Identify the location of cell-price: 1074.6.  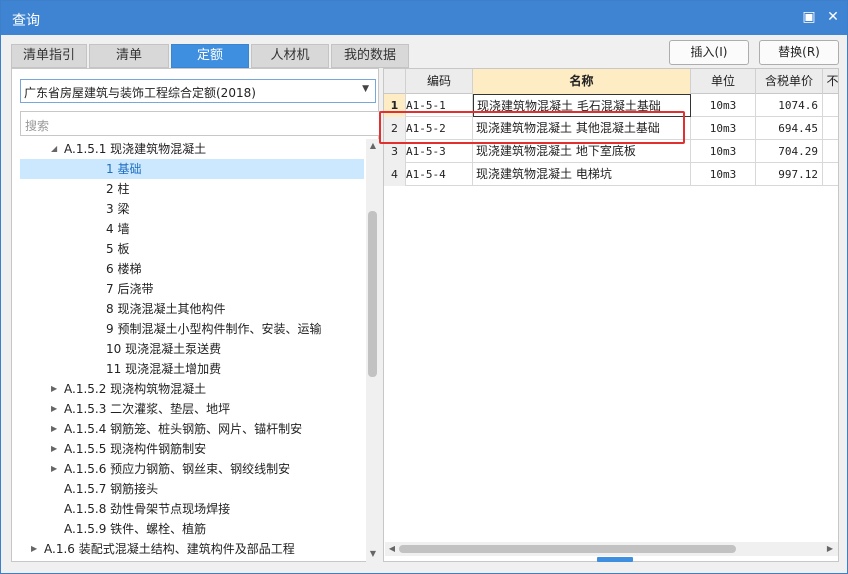
(789, 105).